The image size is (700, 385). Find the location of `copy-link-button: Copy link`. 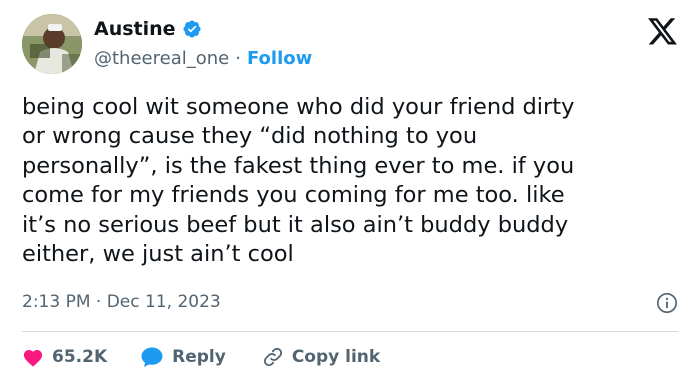

copy-link-button: Copy link is located at coordinates (321, 357).